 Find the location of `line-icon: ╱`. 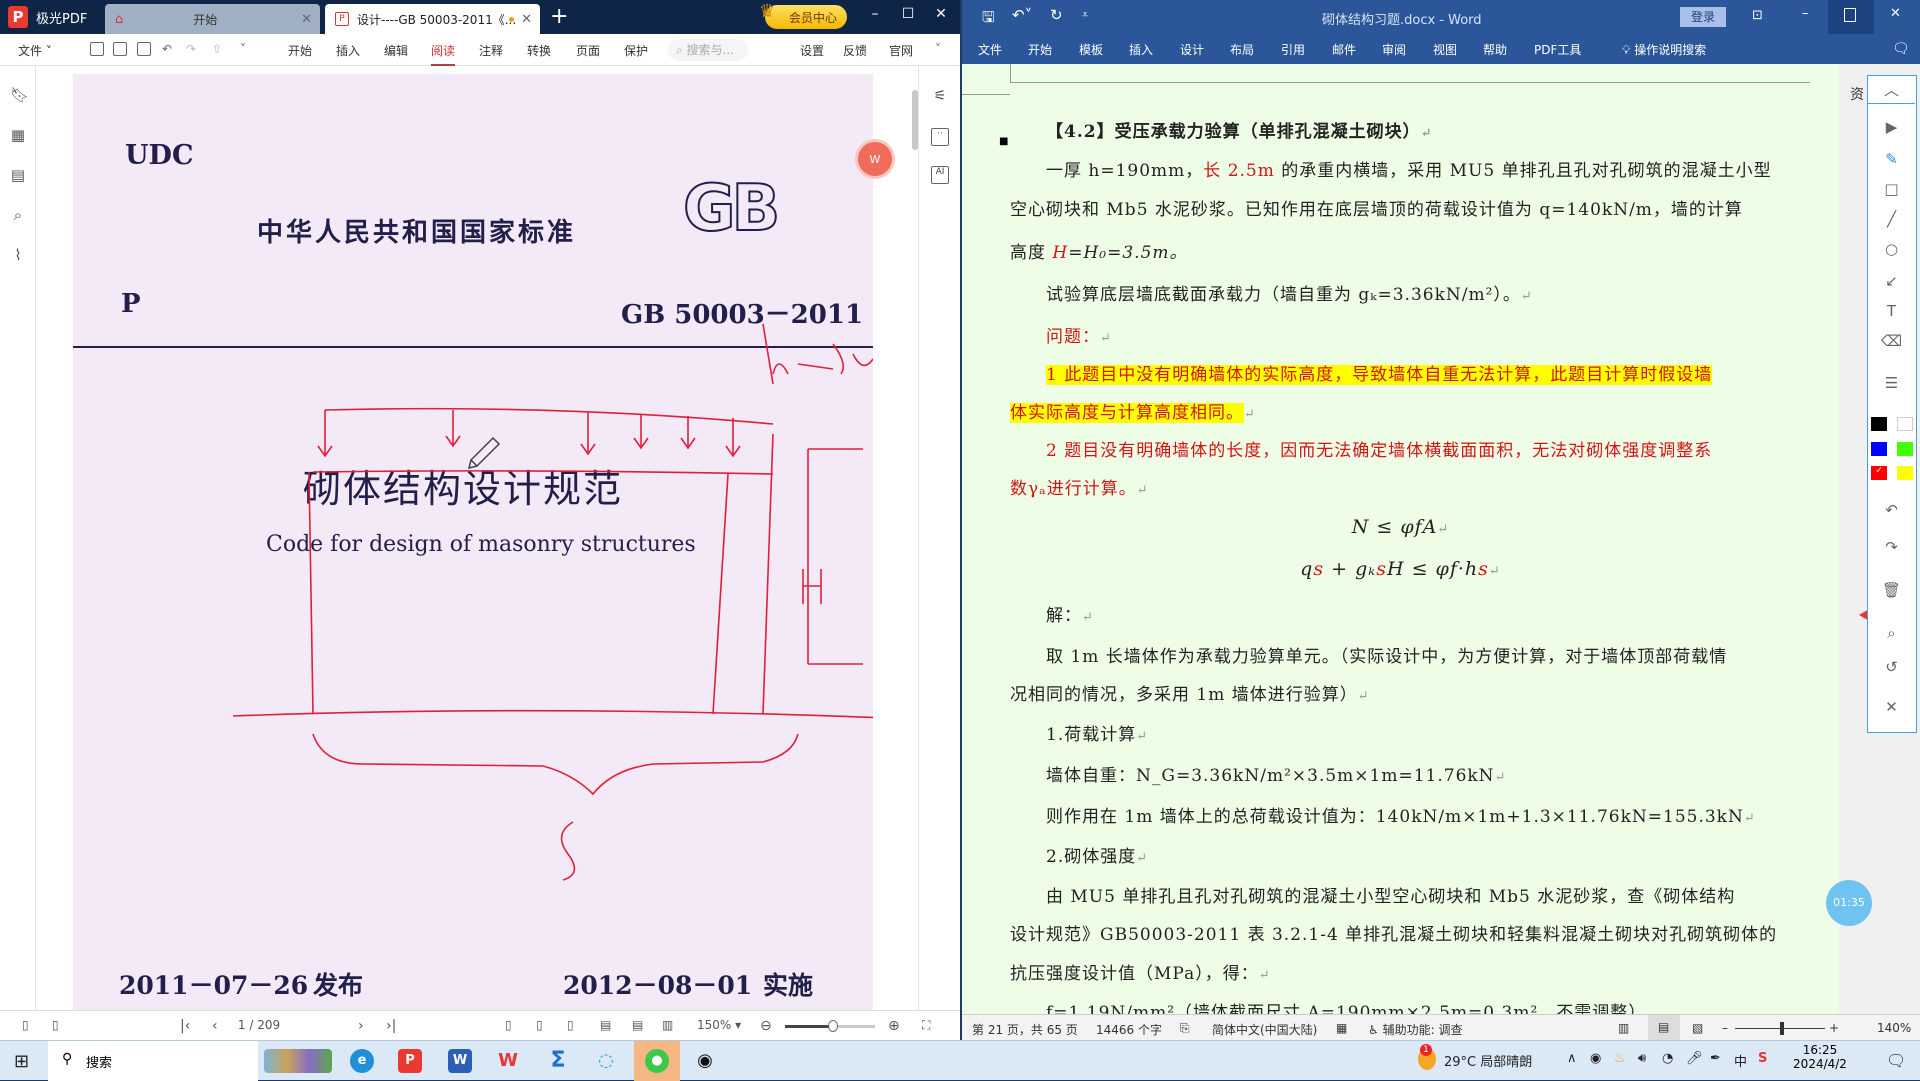

line-icon: ╱ is located at coordinates (1891, 219).